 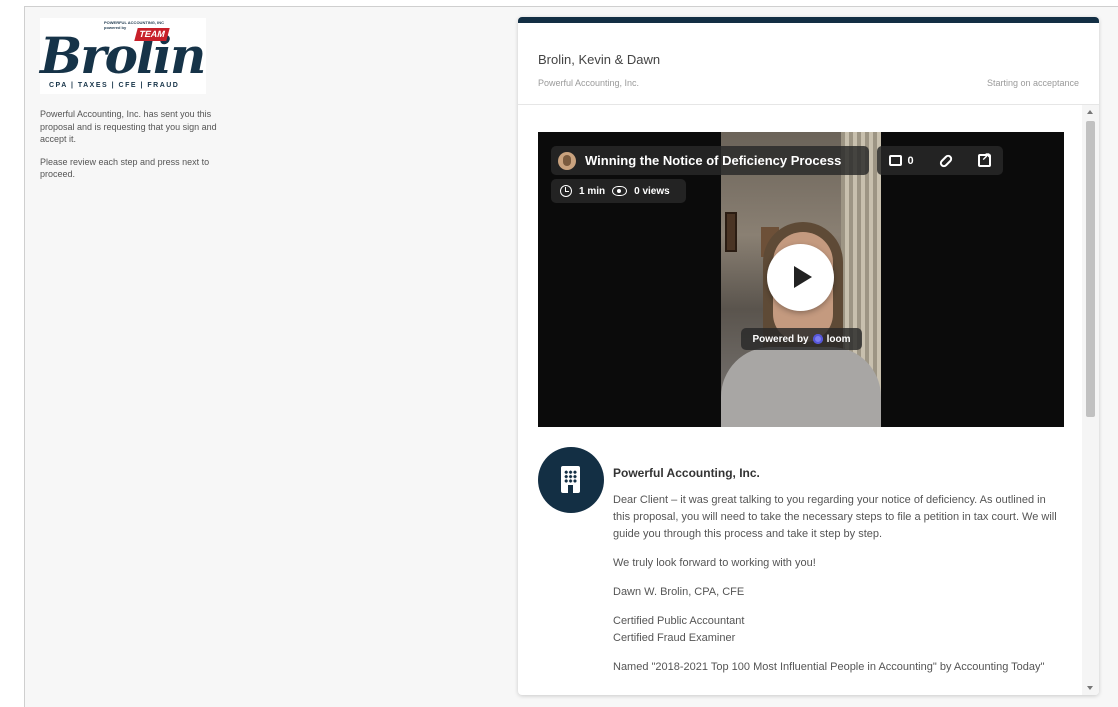 I want to click on external-link-icon, so click(x=984, y=158).